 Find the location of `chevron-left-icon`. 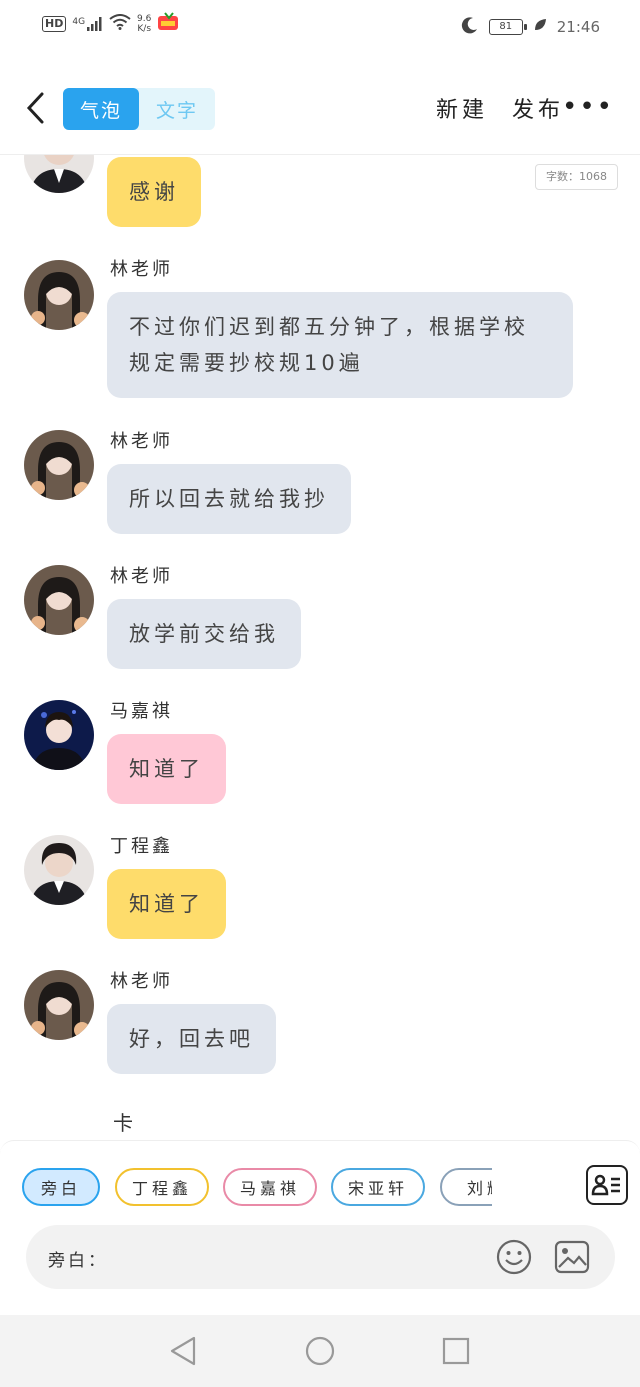

chevron-left-icon is located at coordinates (35, 108).